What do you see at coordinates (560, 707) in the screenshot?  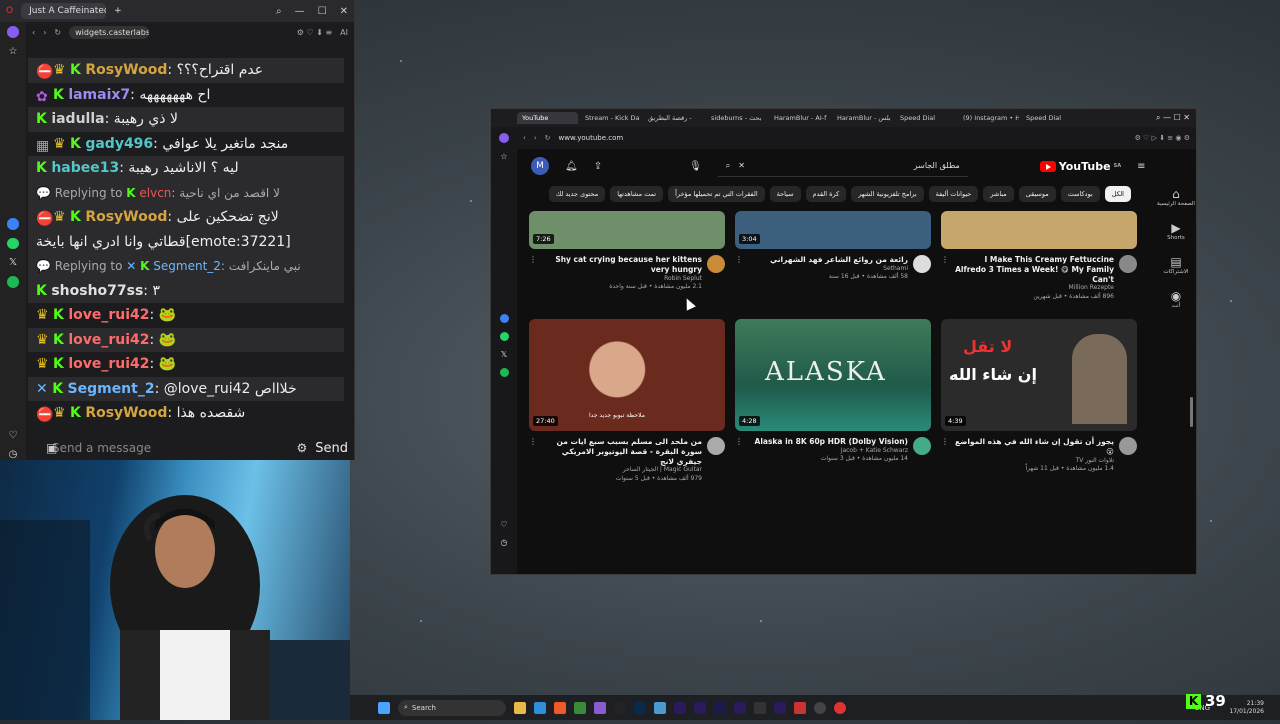 I see `brave-icon` at bounding box center [560, 707].